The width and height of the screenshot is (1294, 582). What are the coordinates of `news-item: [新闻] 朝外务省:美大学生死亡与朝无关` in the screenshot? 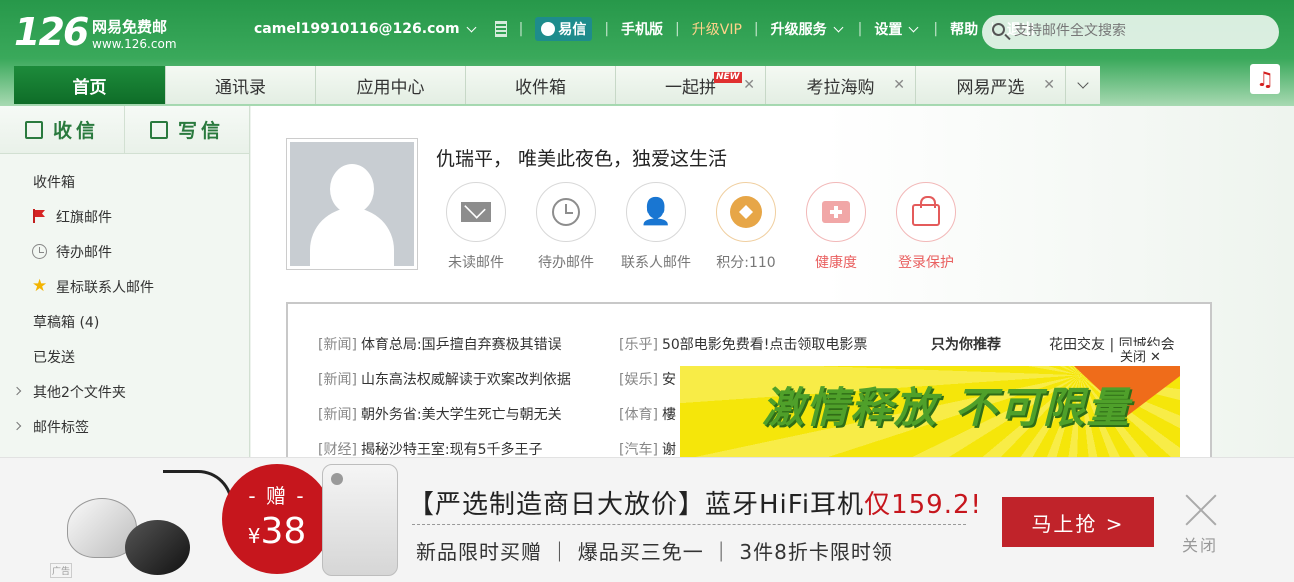 It's located at (440, 414).